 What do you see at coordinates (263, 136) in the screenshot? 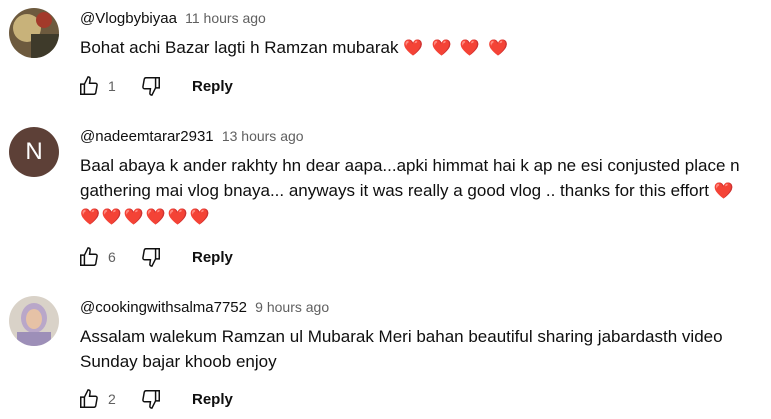
I see `comment-time: 13 hours ago` at bounding box center [263, 136].